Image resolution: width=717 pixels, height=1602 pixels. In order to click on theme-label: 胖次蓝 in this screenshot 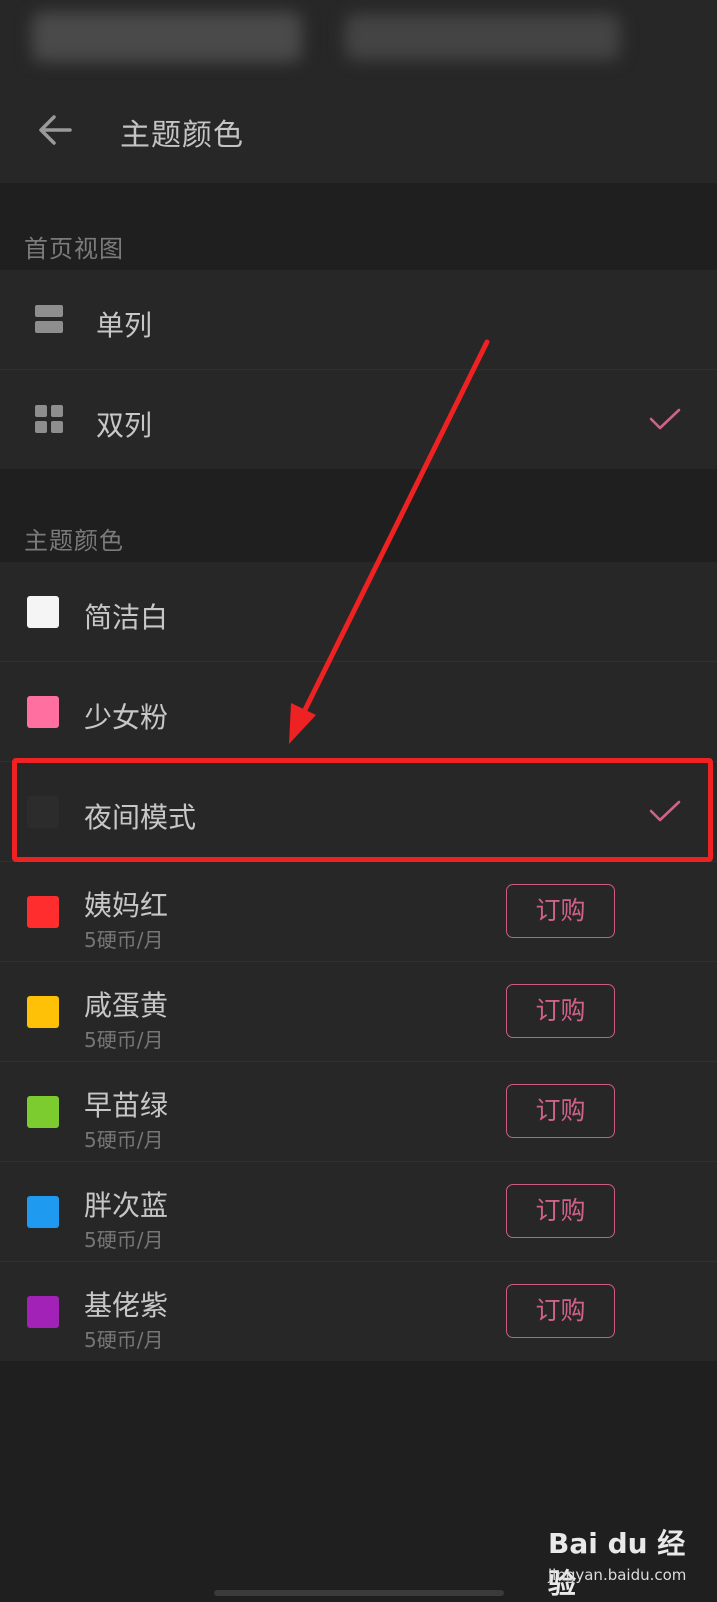, I will do `click(126, 1205)`.